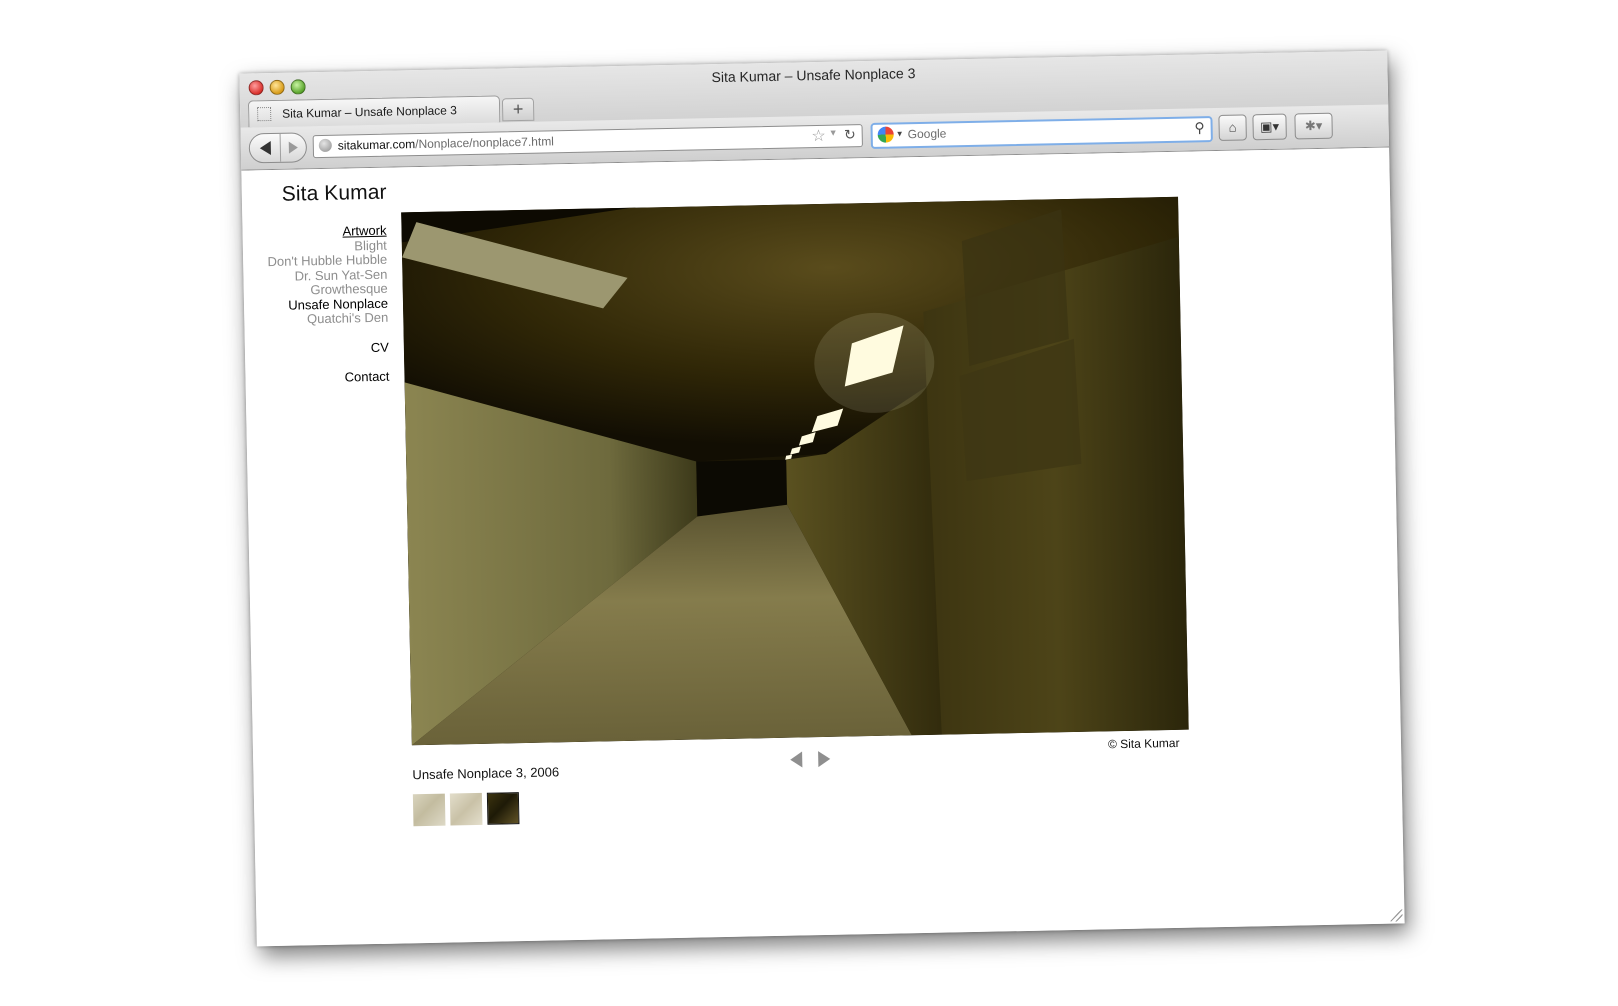 Image resolution: width=1618 pixels, height=1006 pixels. I want to click on new-tab-button: +, so click(518, 109).